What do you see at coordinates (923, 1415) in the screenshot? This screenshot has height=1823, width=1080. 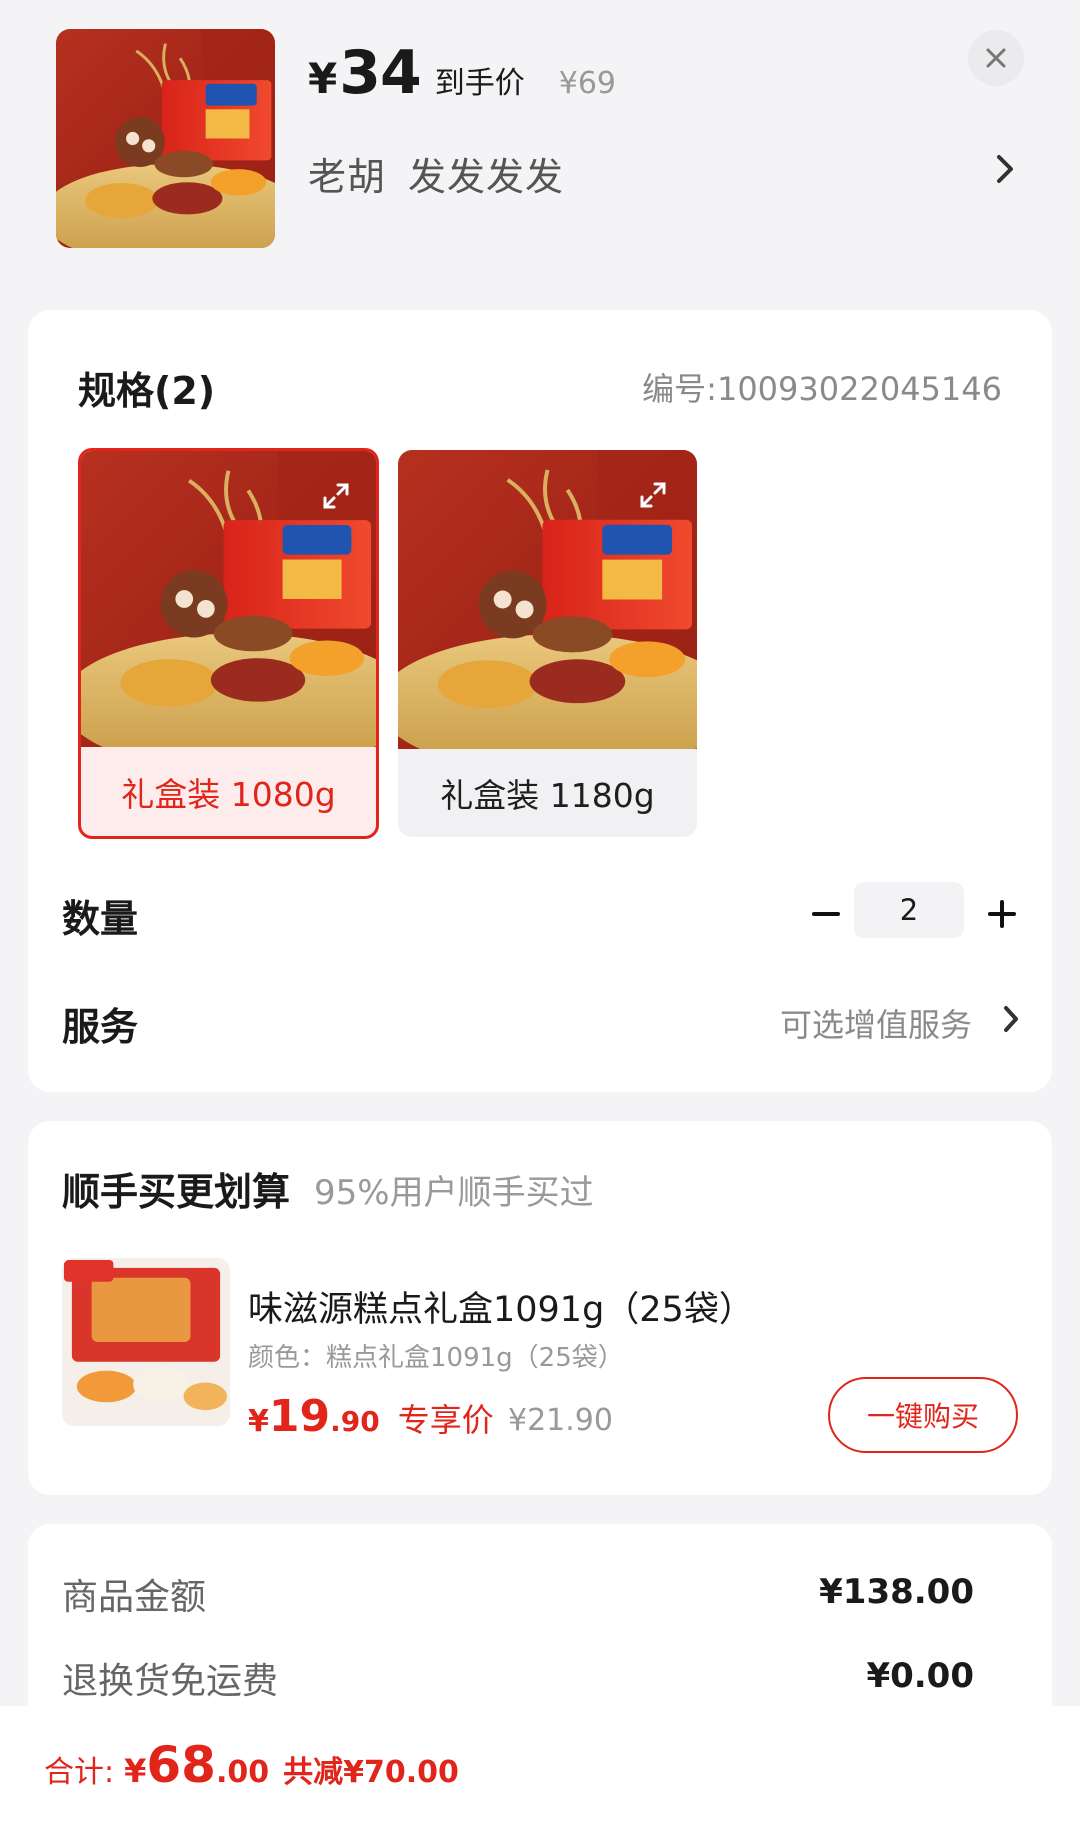 I see `one-click-buy-button: 一键购买` at bounding box center [923, 1415].